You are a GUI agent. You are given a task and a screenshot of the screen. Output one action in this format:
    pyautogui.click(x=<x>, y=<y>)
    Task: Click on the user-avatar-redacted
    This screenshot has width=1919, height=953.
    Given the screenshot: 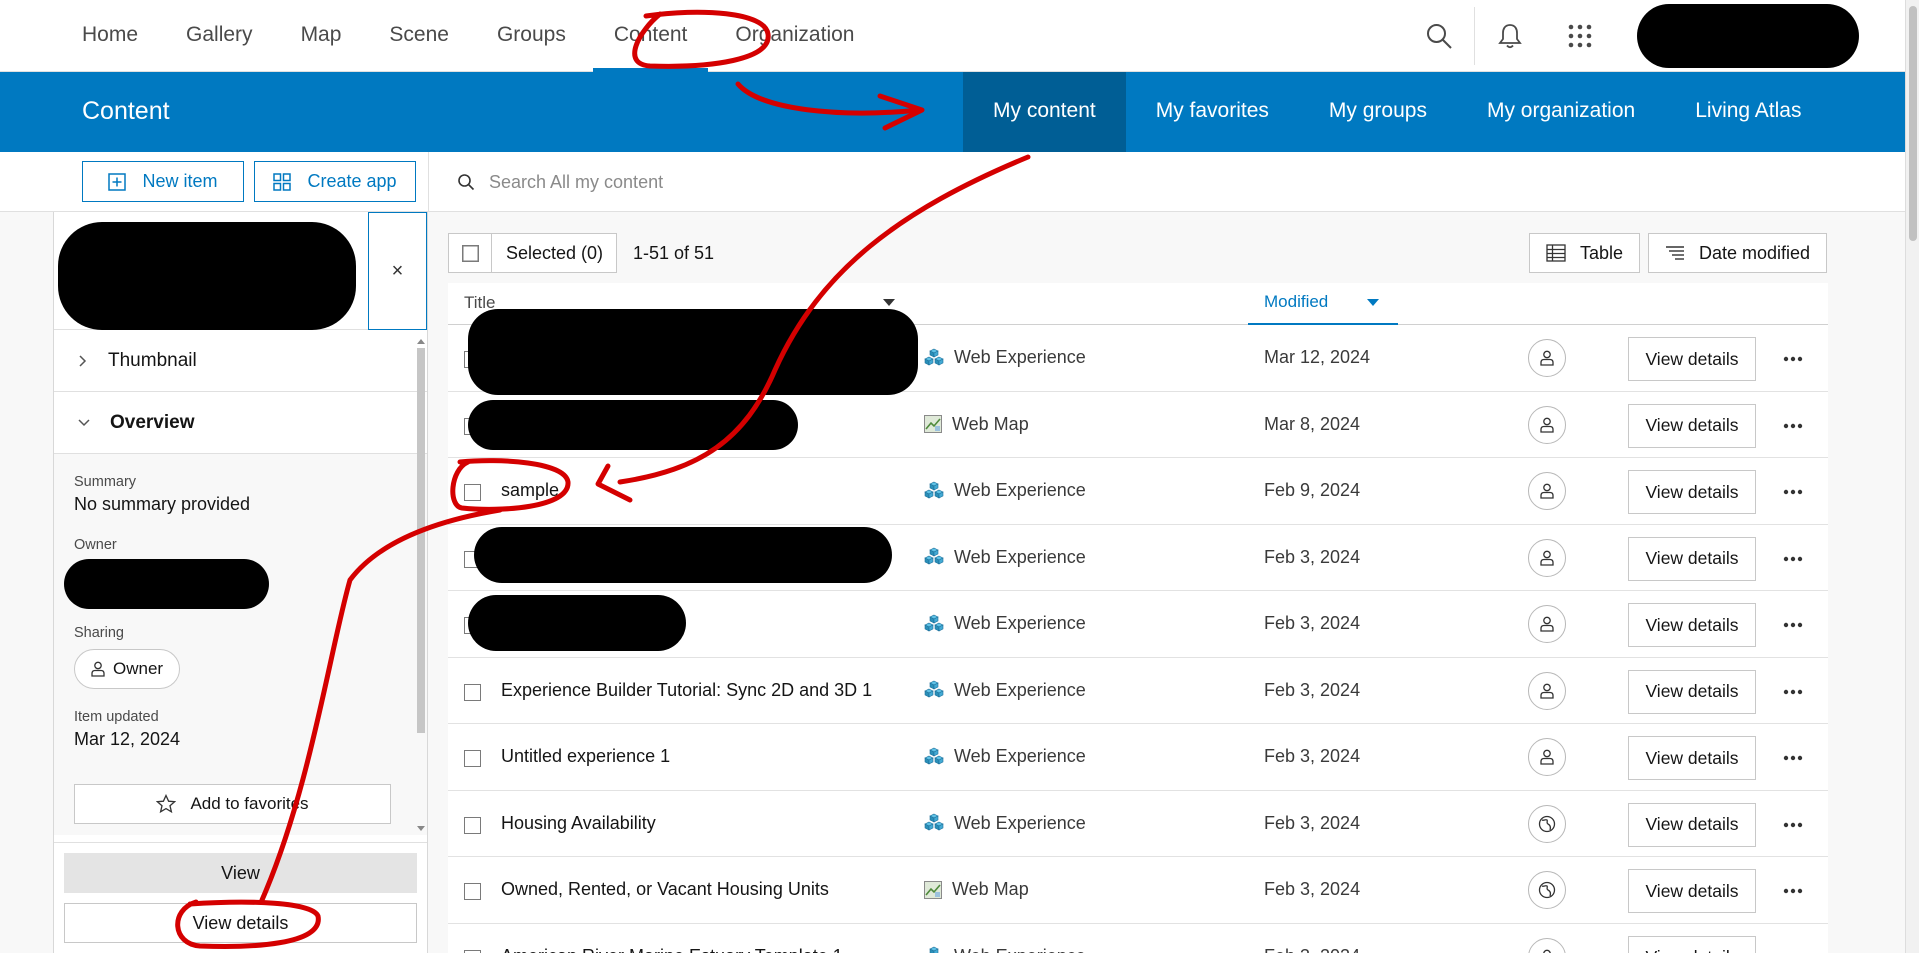 What is the action you would take?
    pyautogui.click(x=1748, y=36)
    